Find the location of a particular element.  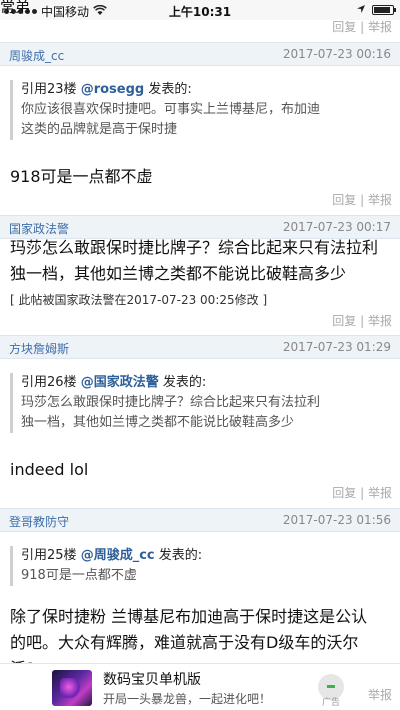

post-actions-1: 回复 | 举报 is located at coordinates (362, 199).